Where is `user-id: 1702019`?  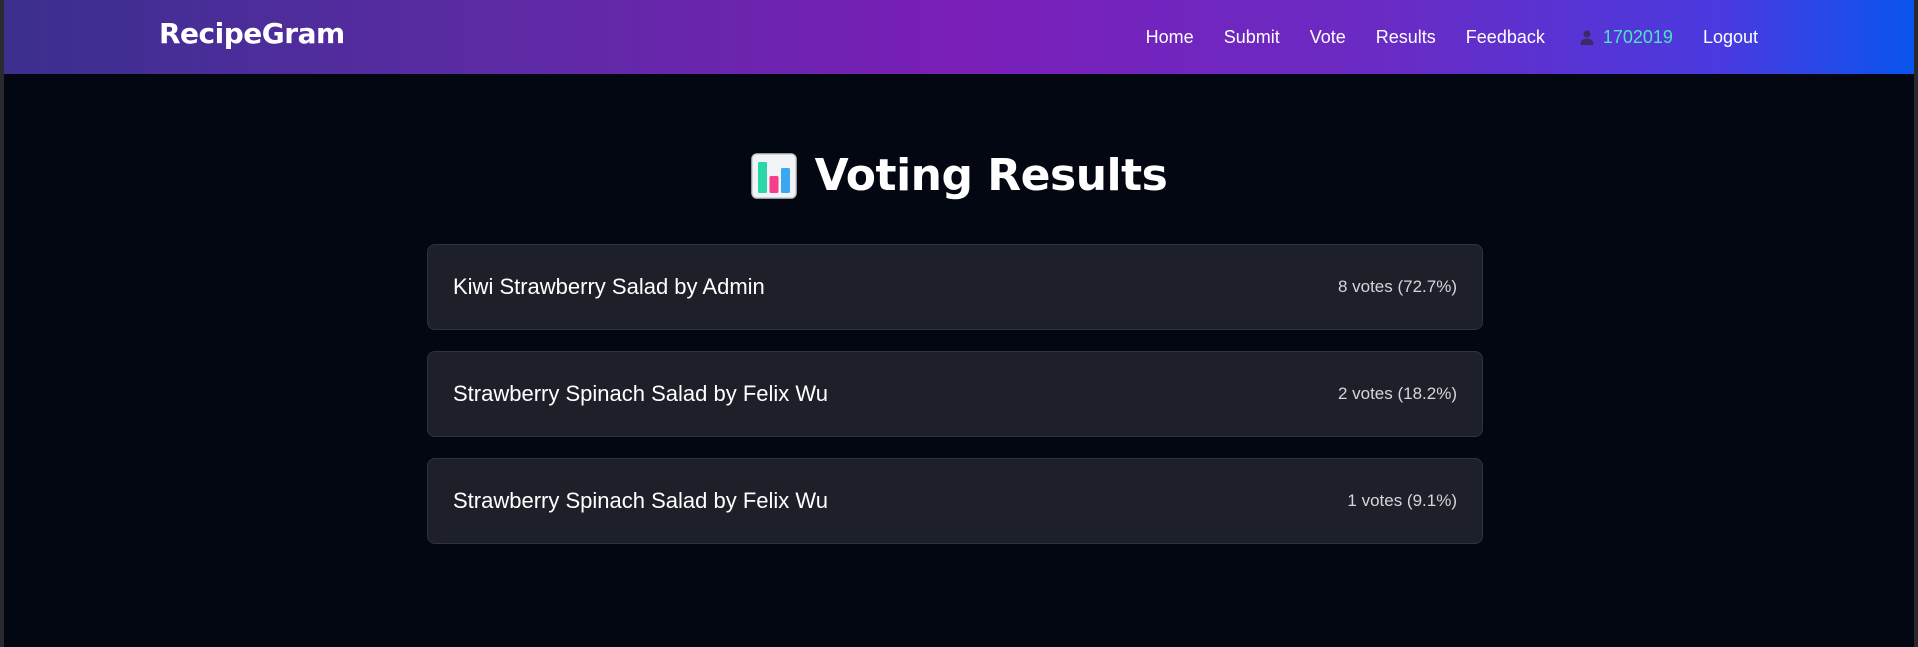 user-id: 1702019 is located at coordinates (1637, 36).